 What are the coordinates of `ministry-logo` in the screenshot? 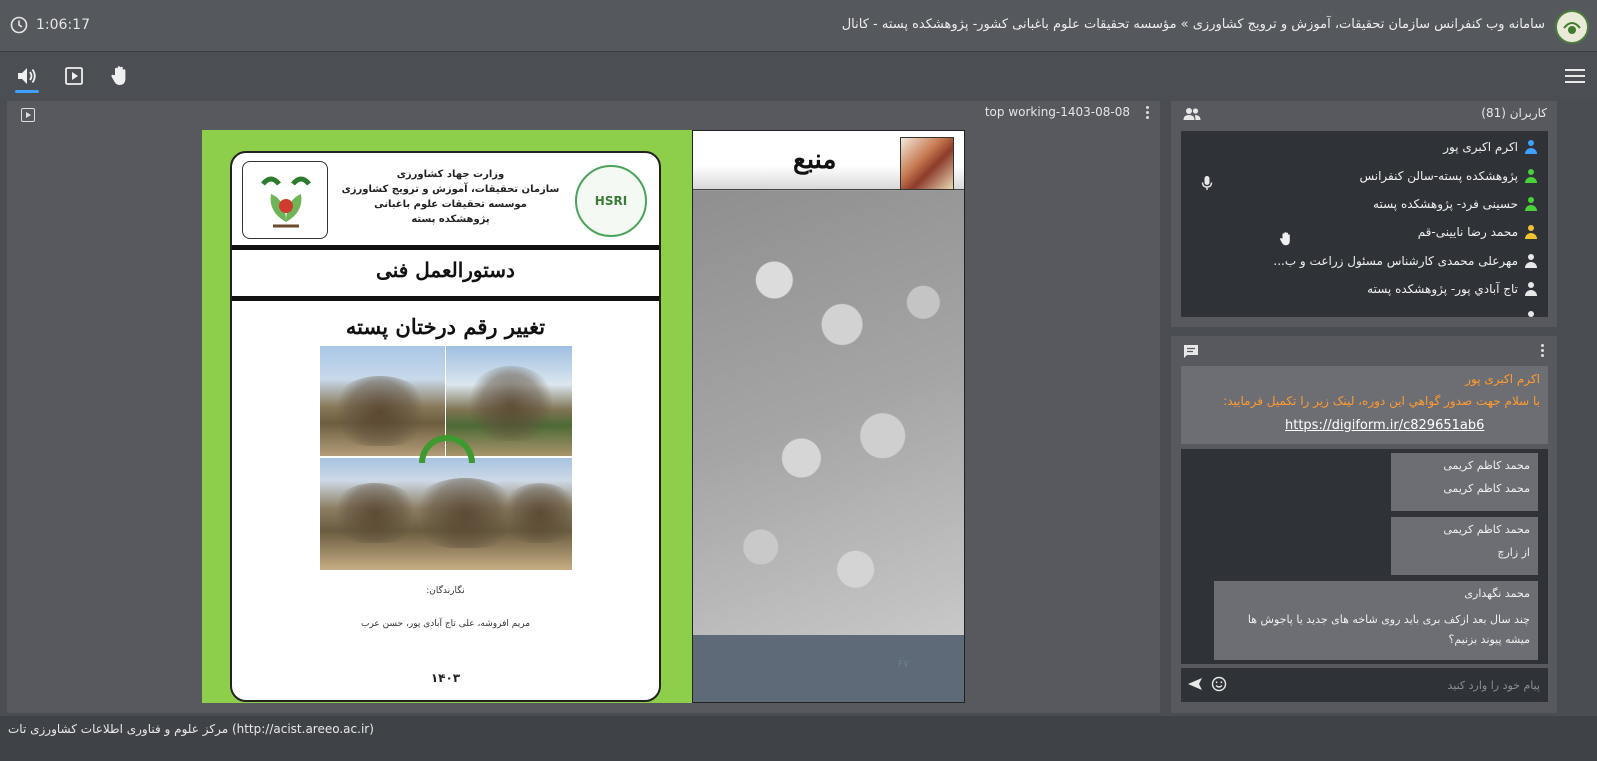 It's located at (285, 200).